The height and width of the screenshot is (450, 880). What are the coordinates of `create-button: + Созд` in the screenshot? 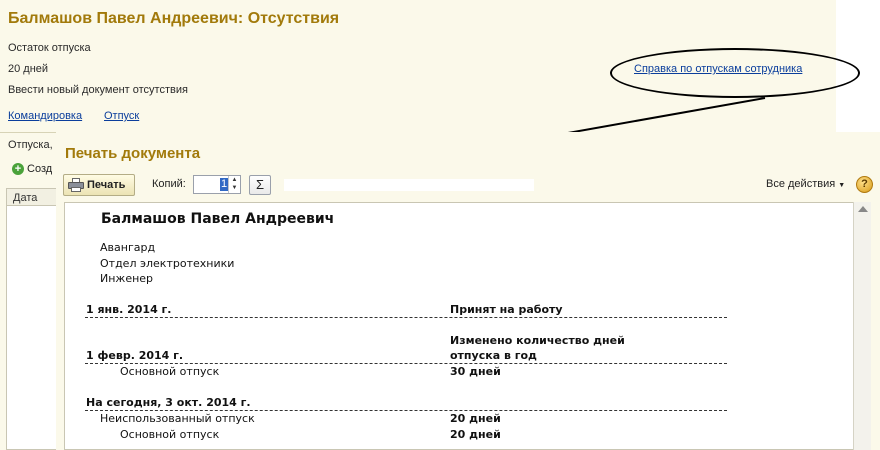 It's located at (32, 169).